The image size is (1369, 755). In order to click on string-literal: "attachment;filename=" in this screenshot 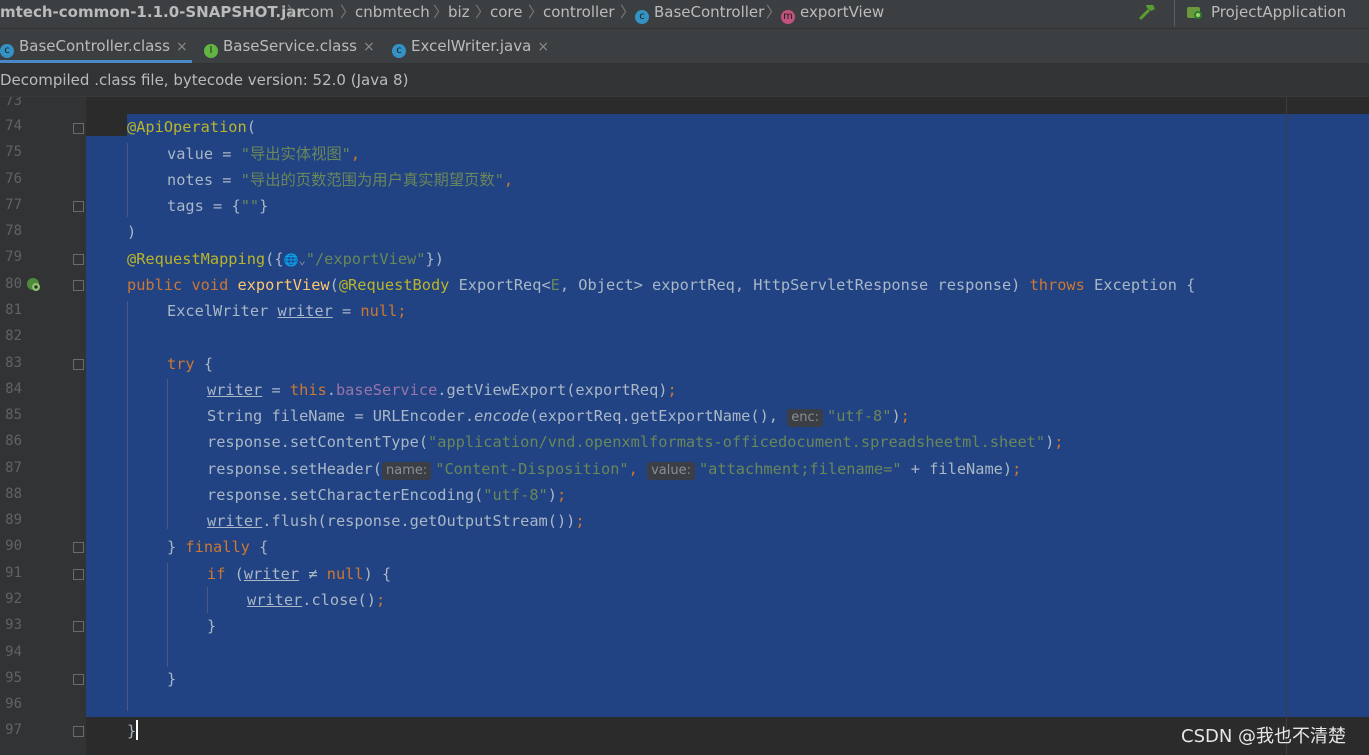, I will do `click(800, 469)`.